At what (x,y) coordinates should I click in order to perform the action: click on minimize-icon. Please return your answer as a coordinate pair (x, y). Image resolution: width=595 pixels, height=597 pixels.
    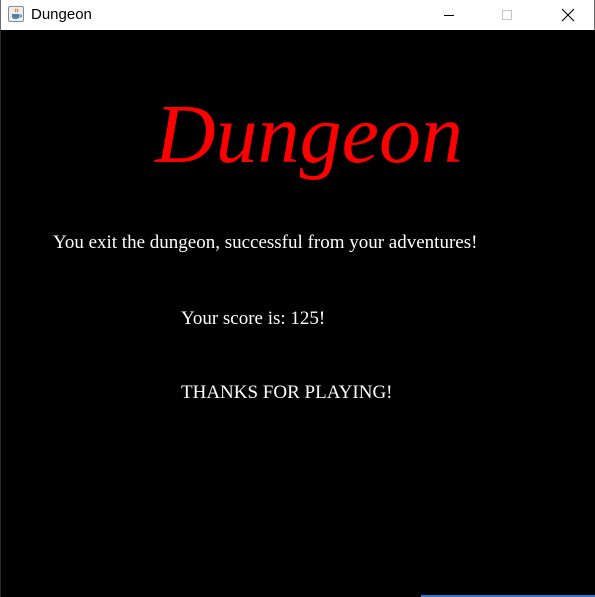
    Looking at the image, I should click on (449, 15).